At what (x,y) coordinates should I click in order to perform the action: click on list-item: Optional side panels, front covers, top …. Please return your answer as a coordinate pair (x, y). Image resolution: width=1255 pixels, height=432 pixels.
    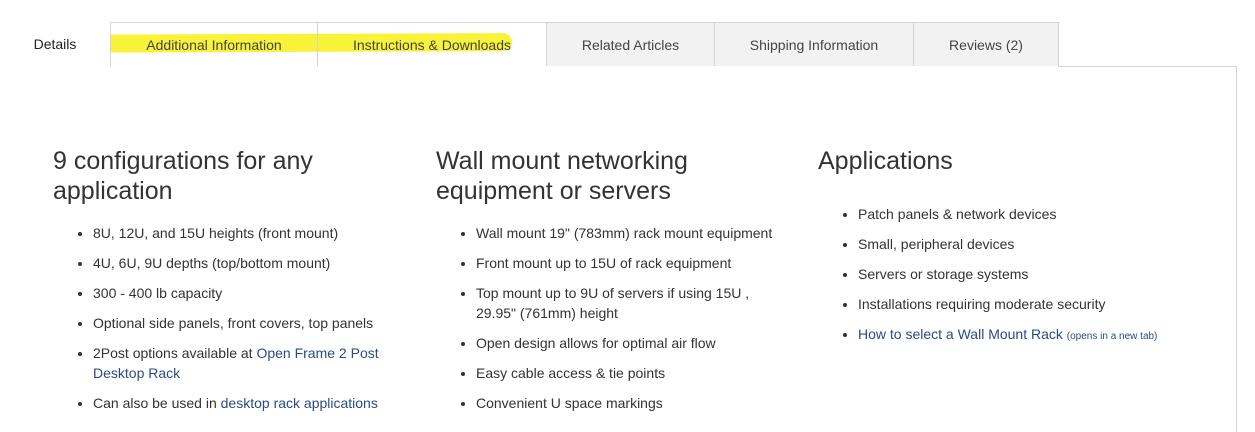
    Looking at the image, I should click on (245, 323).